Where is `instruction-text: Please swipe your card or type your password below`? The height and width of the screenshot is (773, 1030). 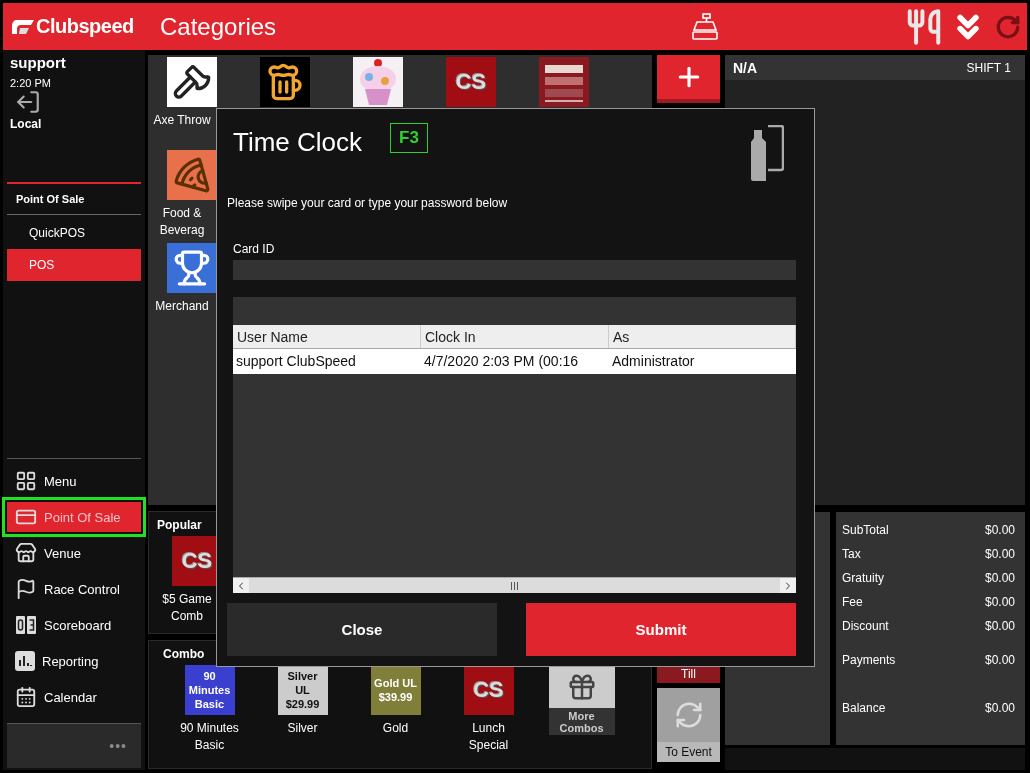
instruction-text: Please swipe your card or type your password below is located at coordinates (368, 202).